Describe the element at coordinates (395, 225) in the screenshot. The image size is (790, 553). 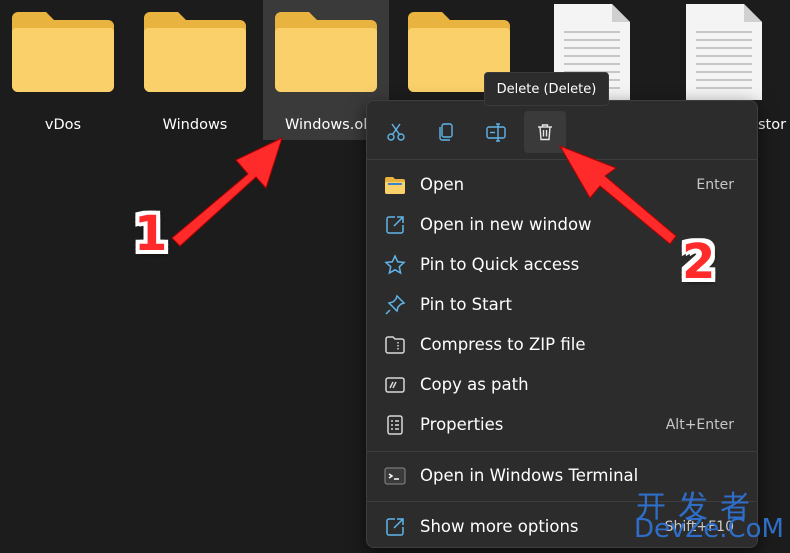
I see `open-external-icon` at that location.